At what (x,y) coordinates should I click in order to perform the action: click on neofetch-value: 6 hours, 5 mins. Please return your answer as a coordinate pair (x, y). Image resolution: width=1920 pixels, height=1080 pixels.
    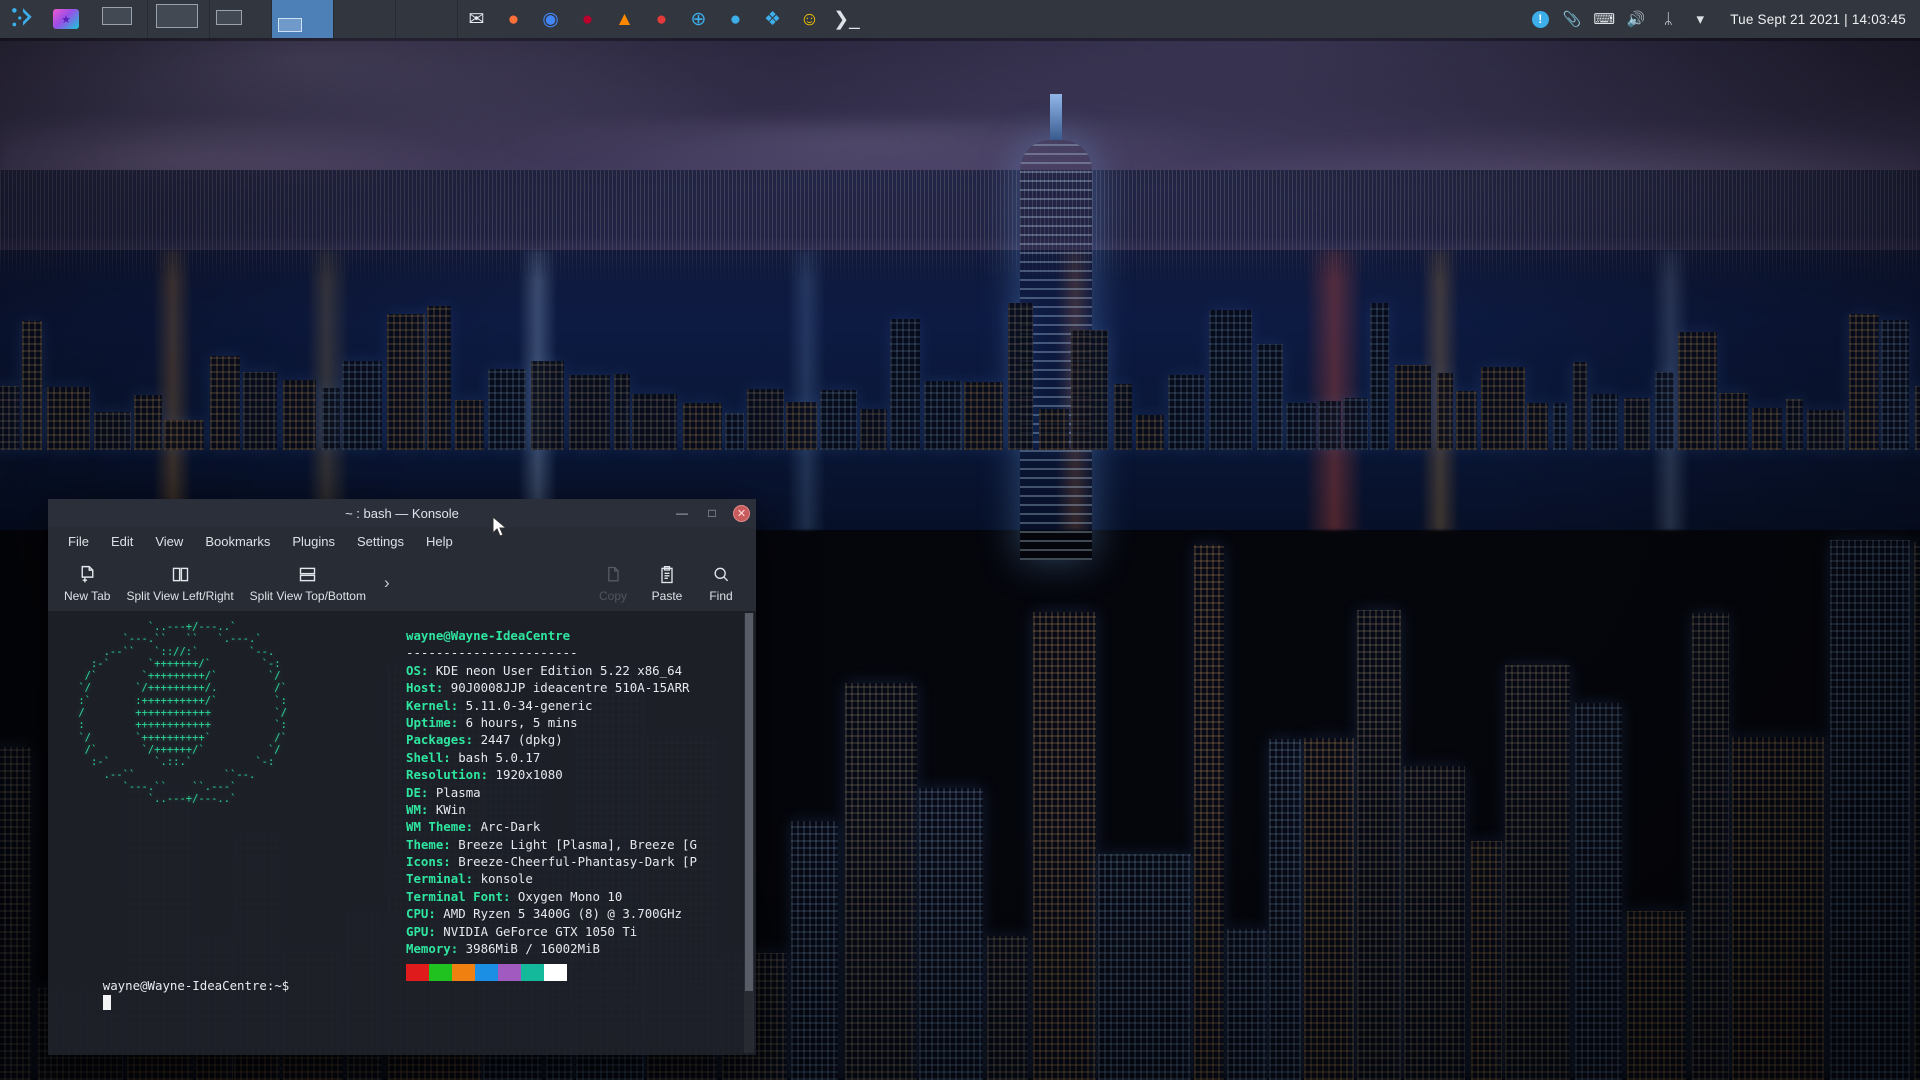
    Looking at the image, I should click on (518, 722).